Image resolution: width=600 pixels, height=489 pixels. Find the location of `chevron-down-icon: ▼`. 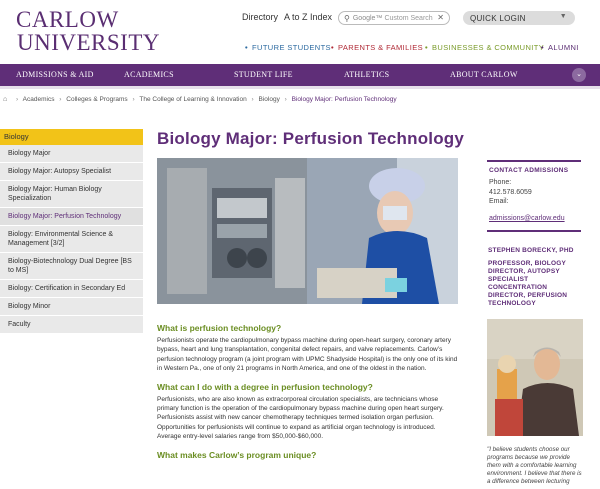

chevron-down-icon: ▼ is located at coordinates (563, 16).